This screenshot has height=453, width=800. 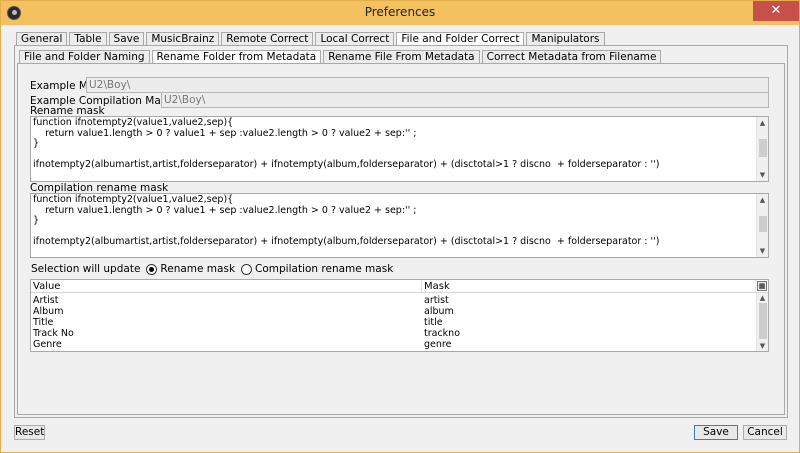 What do you see at coordinates (762, 286) in the screenshot?
I see `column-chooser-icon: ▦` at bounding box center [762, 286].